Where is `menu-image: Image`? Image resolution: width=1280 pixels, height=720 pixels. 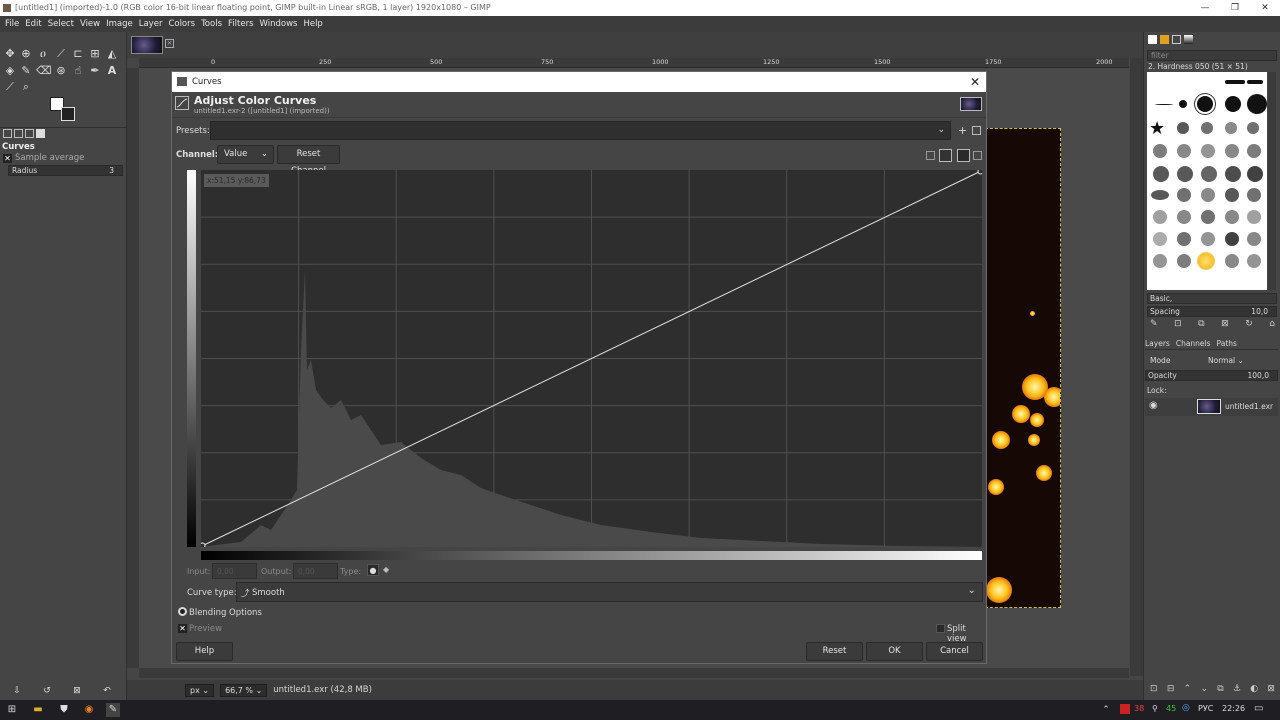 menu-image: Image is located at coordinates (119, 24).